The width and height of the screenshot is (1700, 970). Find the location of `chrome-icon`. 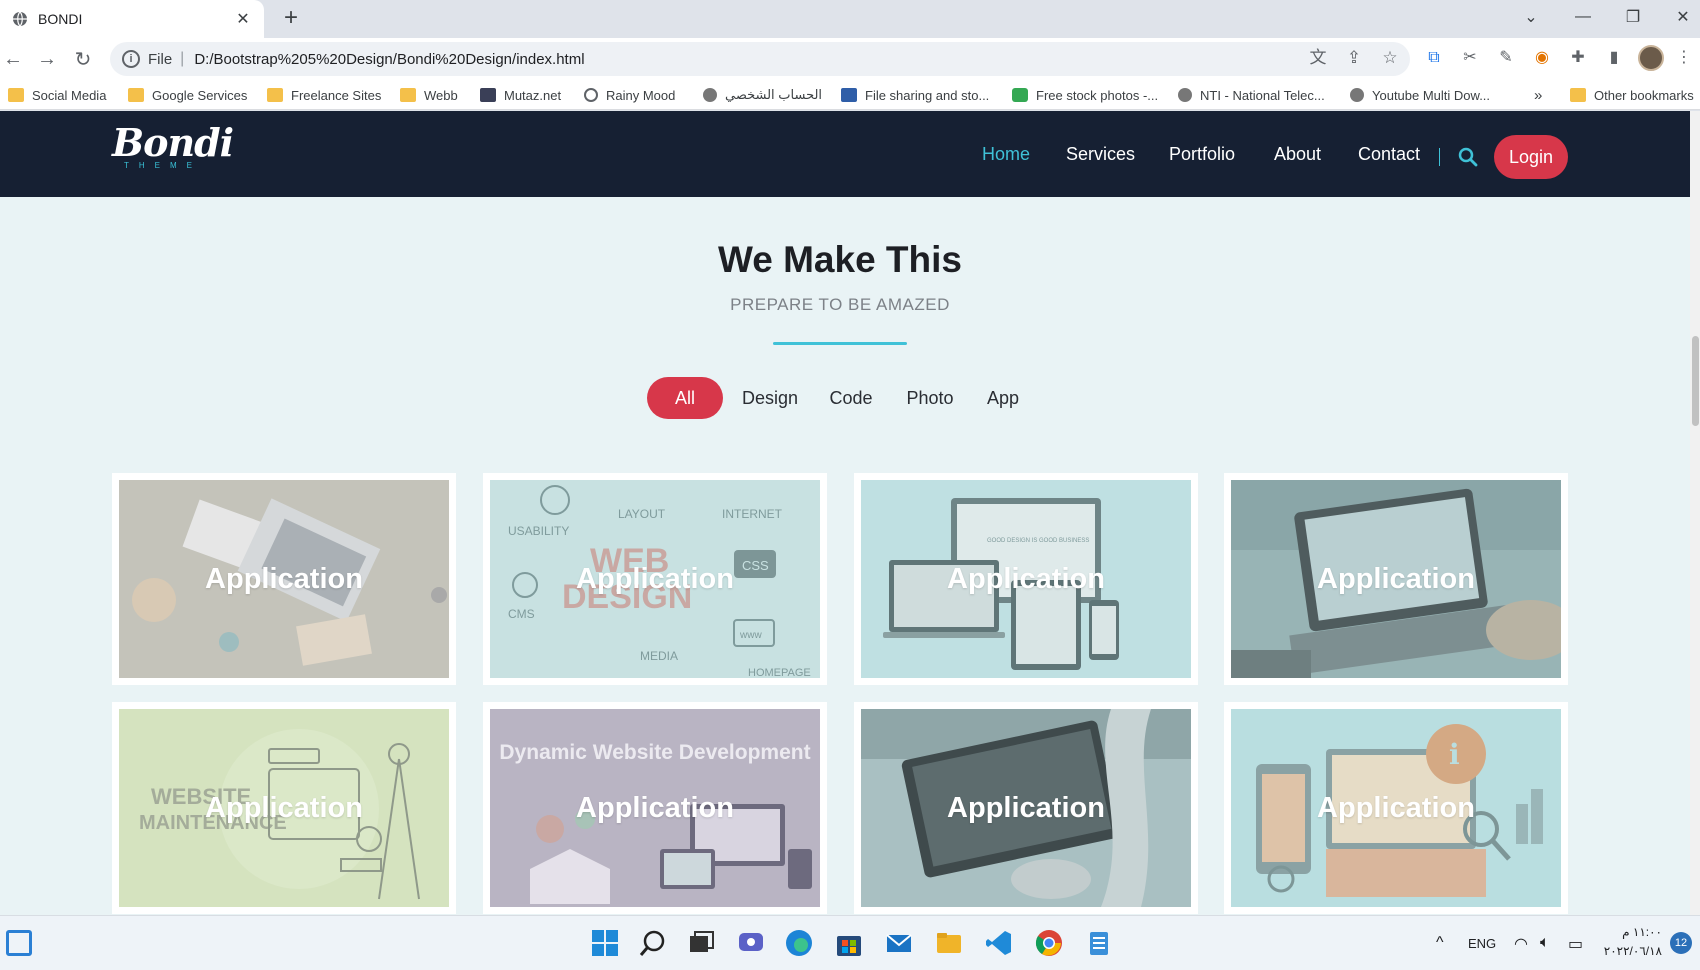

chrome-icon is located at coordinates (1049, 943).